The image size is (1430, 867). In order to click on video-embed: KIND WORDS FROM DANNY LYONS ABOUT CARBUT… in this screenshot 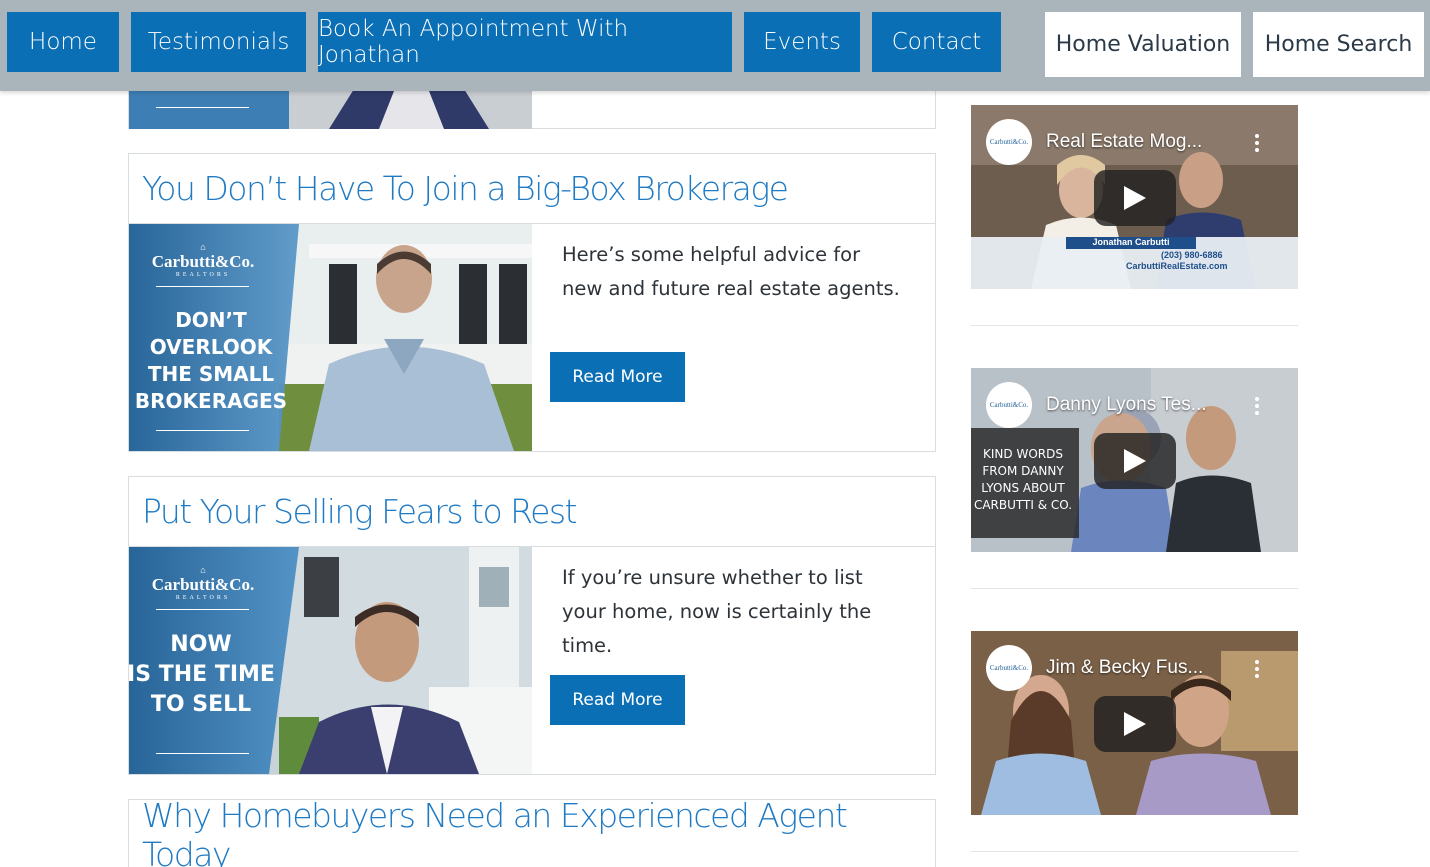, I will do `click(1134, 460)`.